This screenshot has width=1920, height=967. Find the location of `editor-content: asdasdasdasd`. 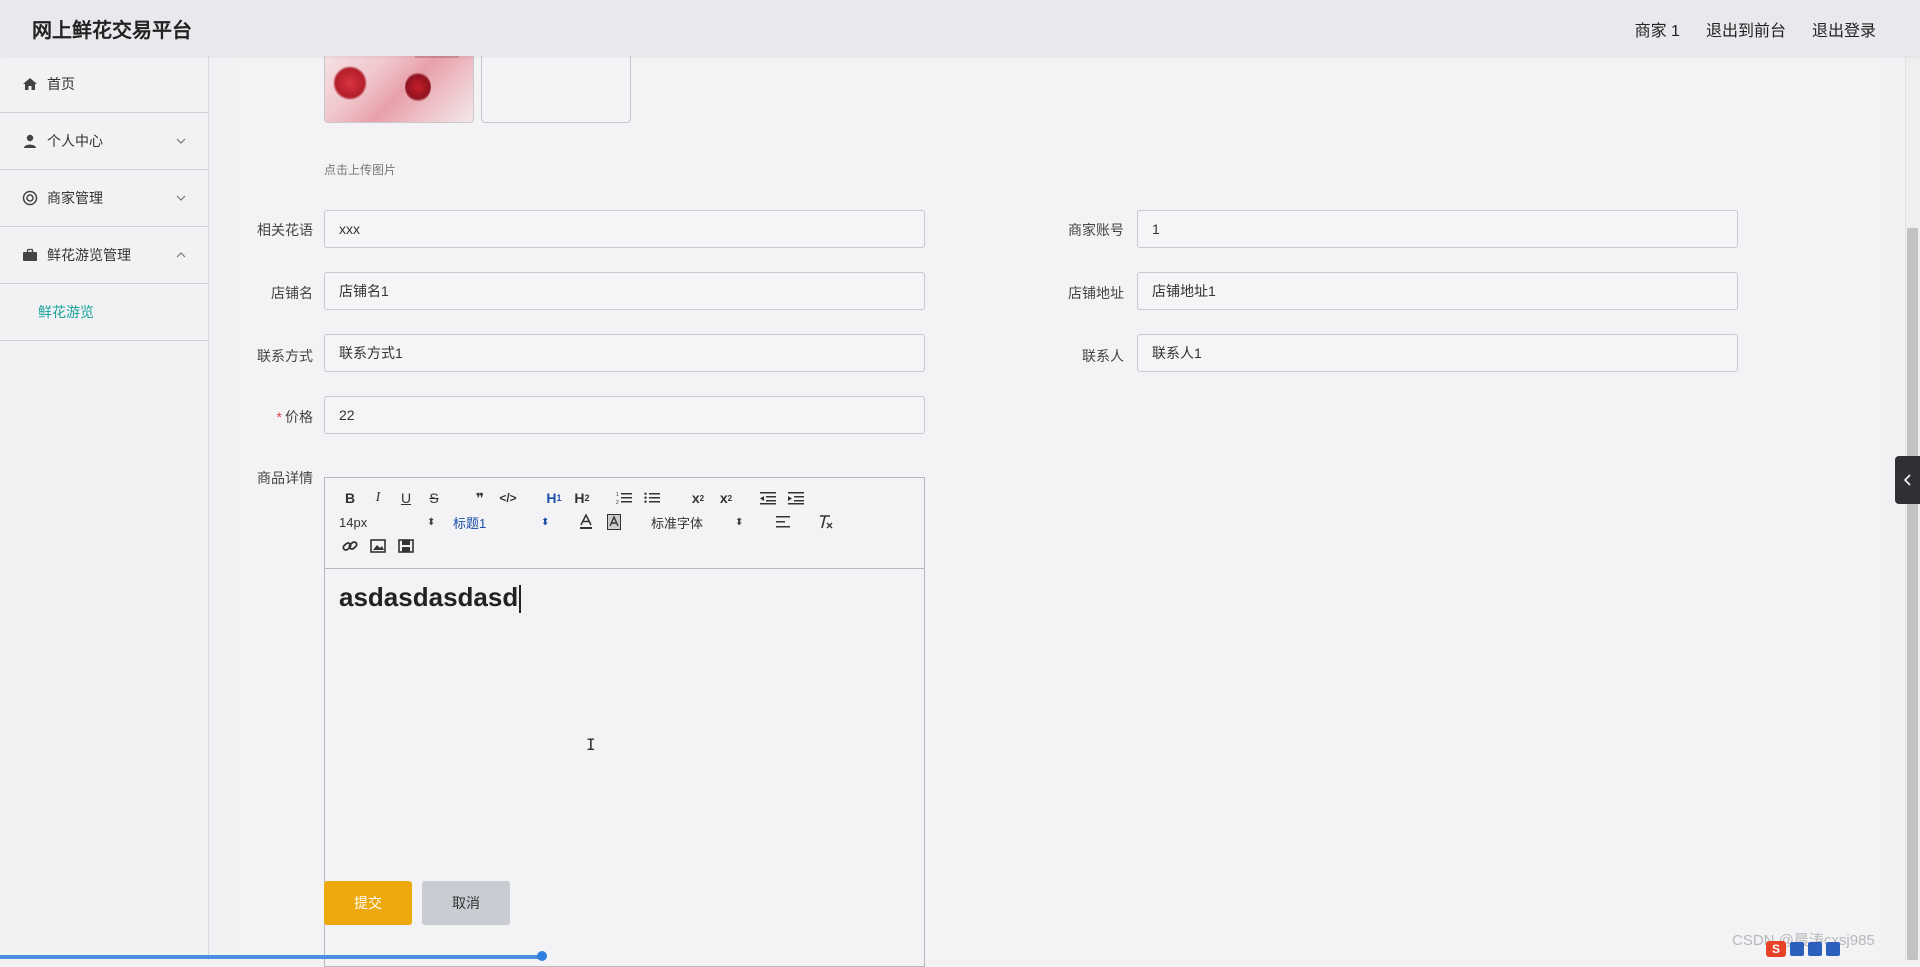

editor-content: asdasdasdasd is located at coordinates (430, 598).